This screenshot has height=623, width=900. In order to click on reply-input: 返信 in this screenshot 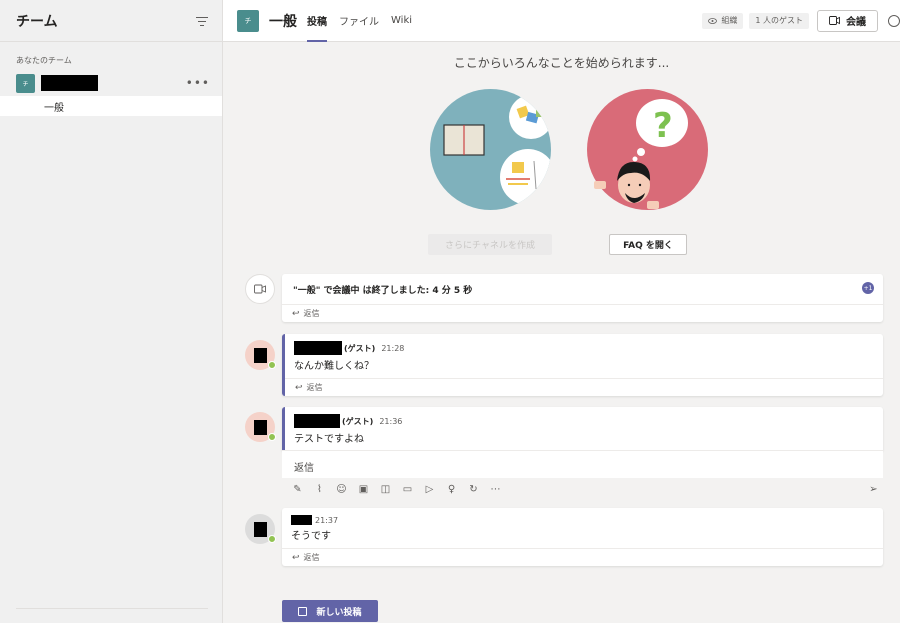, I will do `click(582, 464)`.